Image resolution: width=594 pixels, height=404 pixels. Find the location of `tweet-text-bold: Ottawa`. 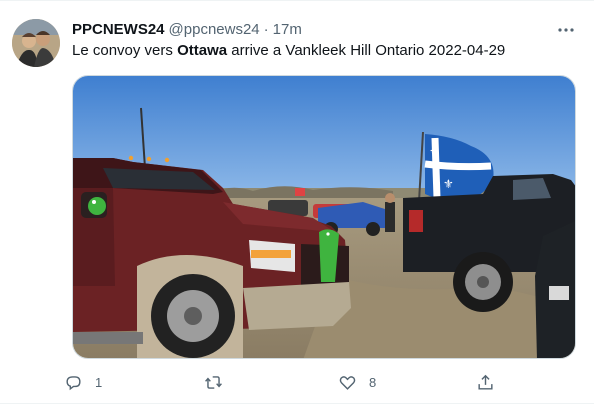

tweet-text-bold: Ottawa is located at coordinates (202, 50).